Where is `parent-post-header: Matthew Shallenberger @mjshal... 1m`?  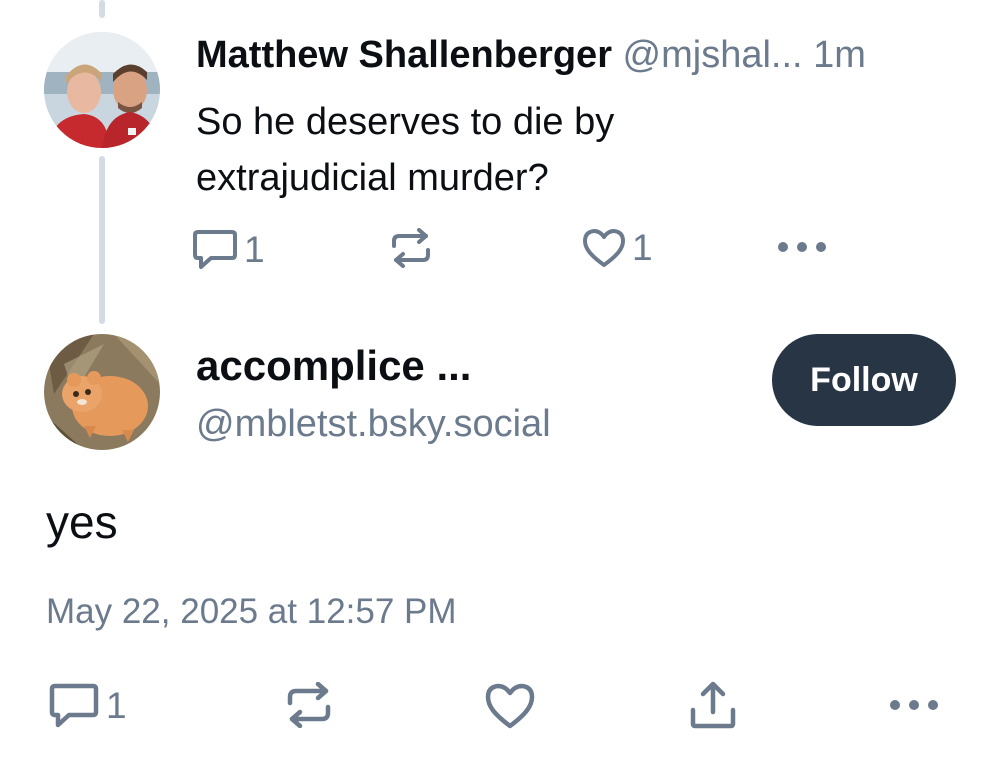
parent-post-header: Matthew Shallenberger @mjshal... 1m is located at coordinates (531, 55).